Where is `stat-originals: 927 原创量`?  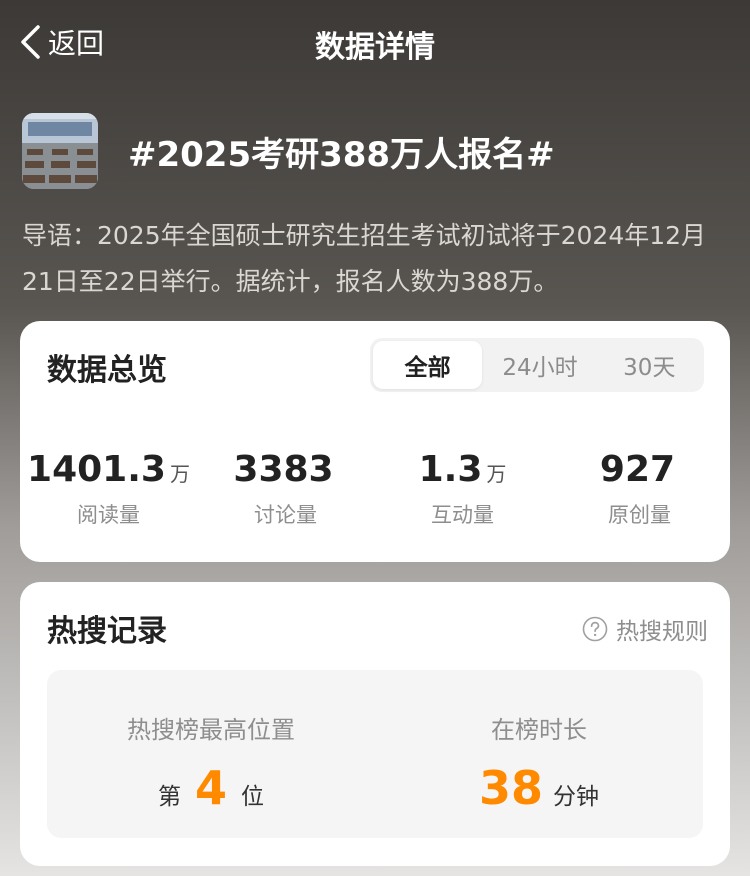 stat-originals: 927 原创量 is located at coordinates (639, 489).